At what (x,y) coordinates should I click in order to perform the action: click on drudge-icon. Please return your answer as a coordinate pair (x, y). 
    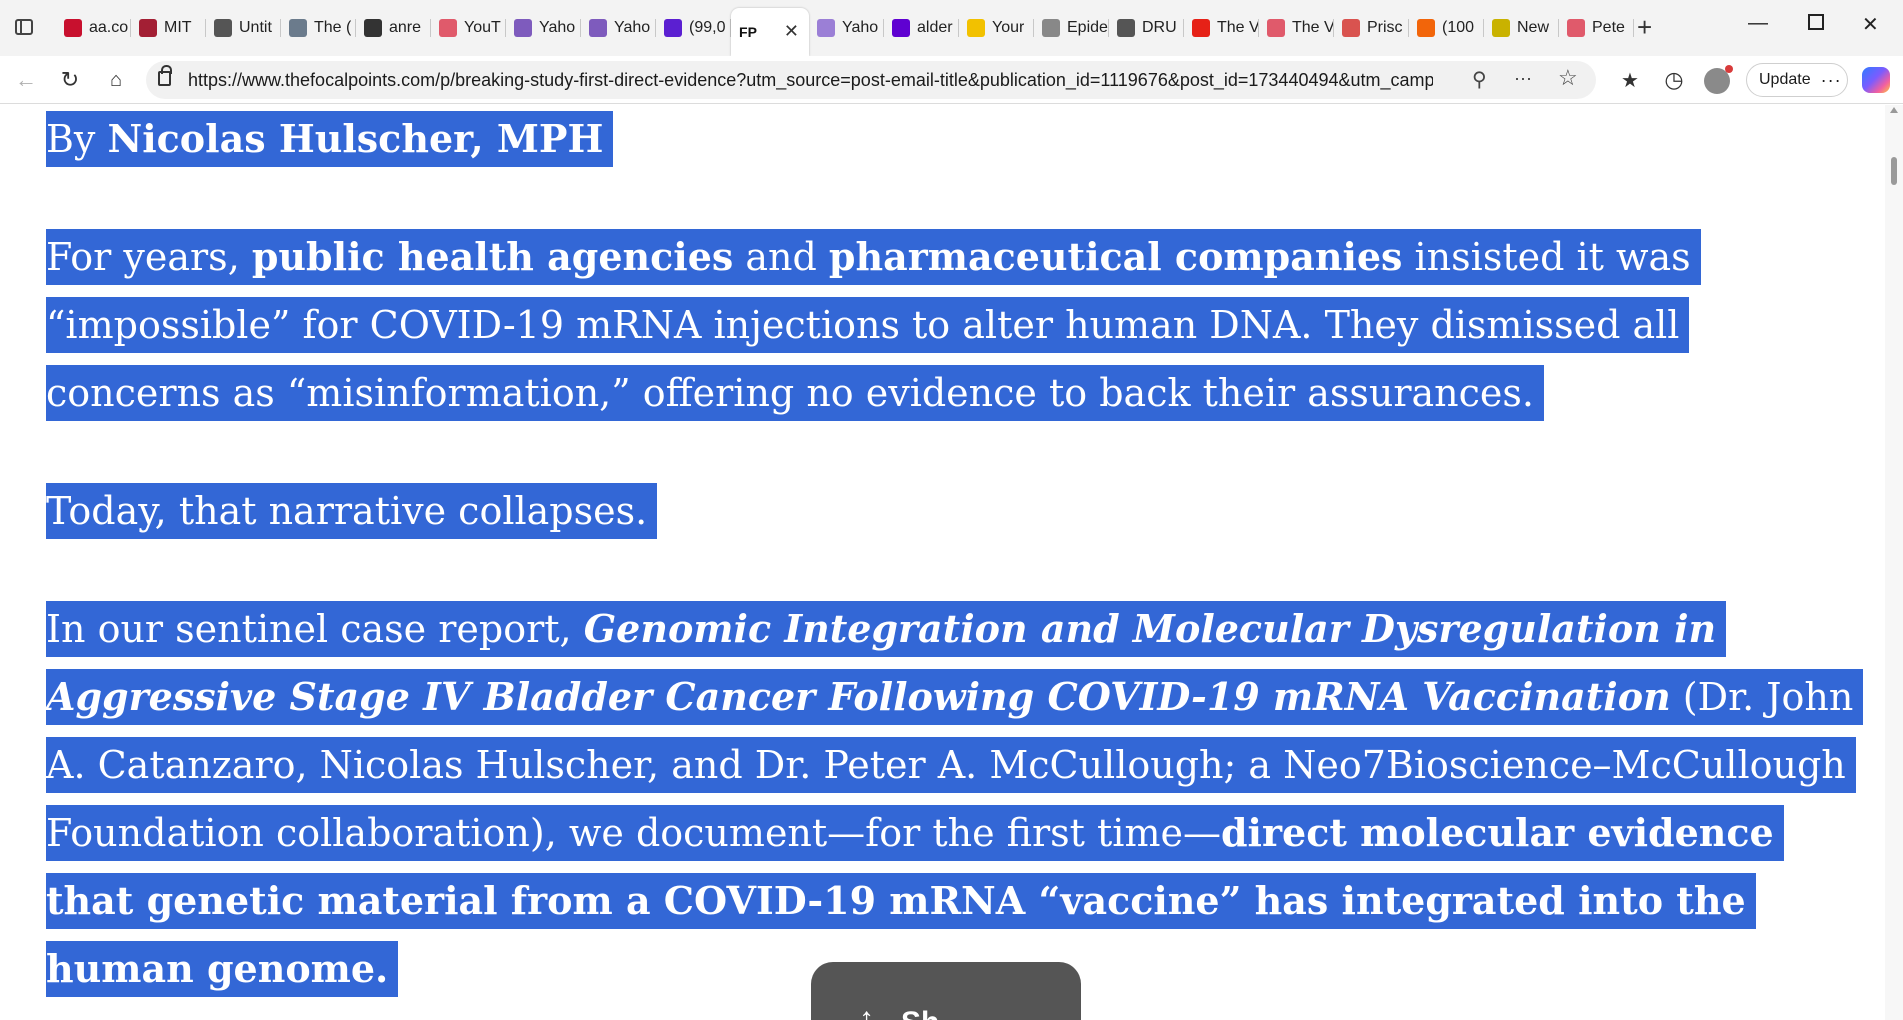
    Looking at the image, I should click on (1126, 28).